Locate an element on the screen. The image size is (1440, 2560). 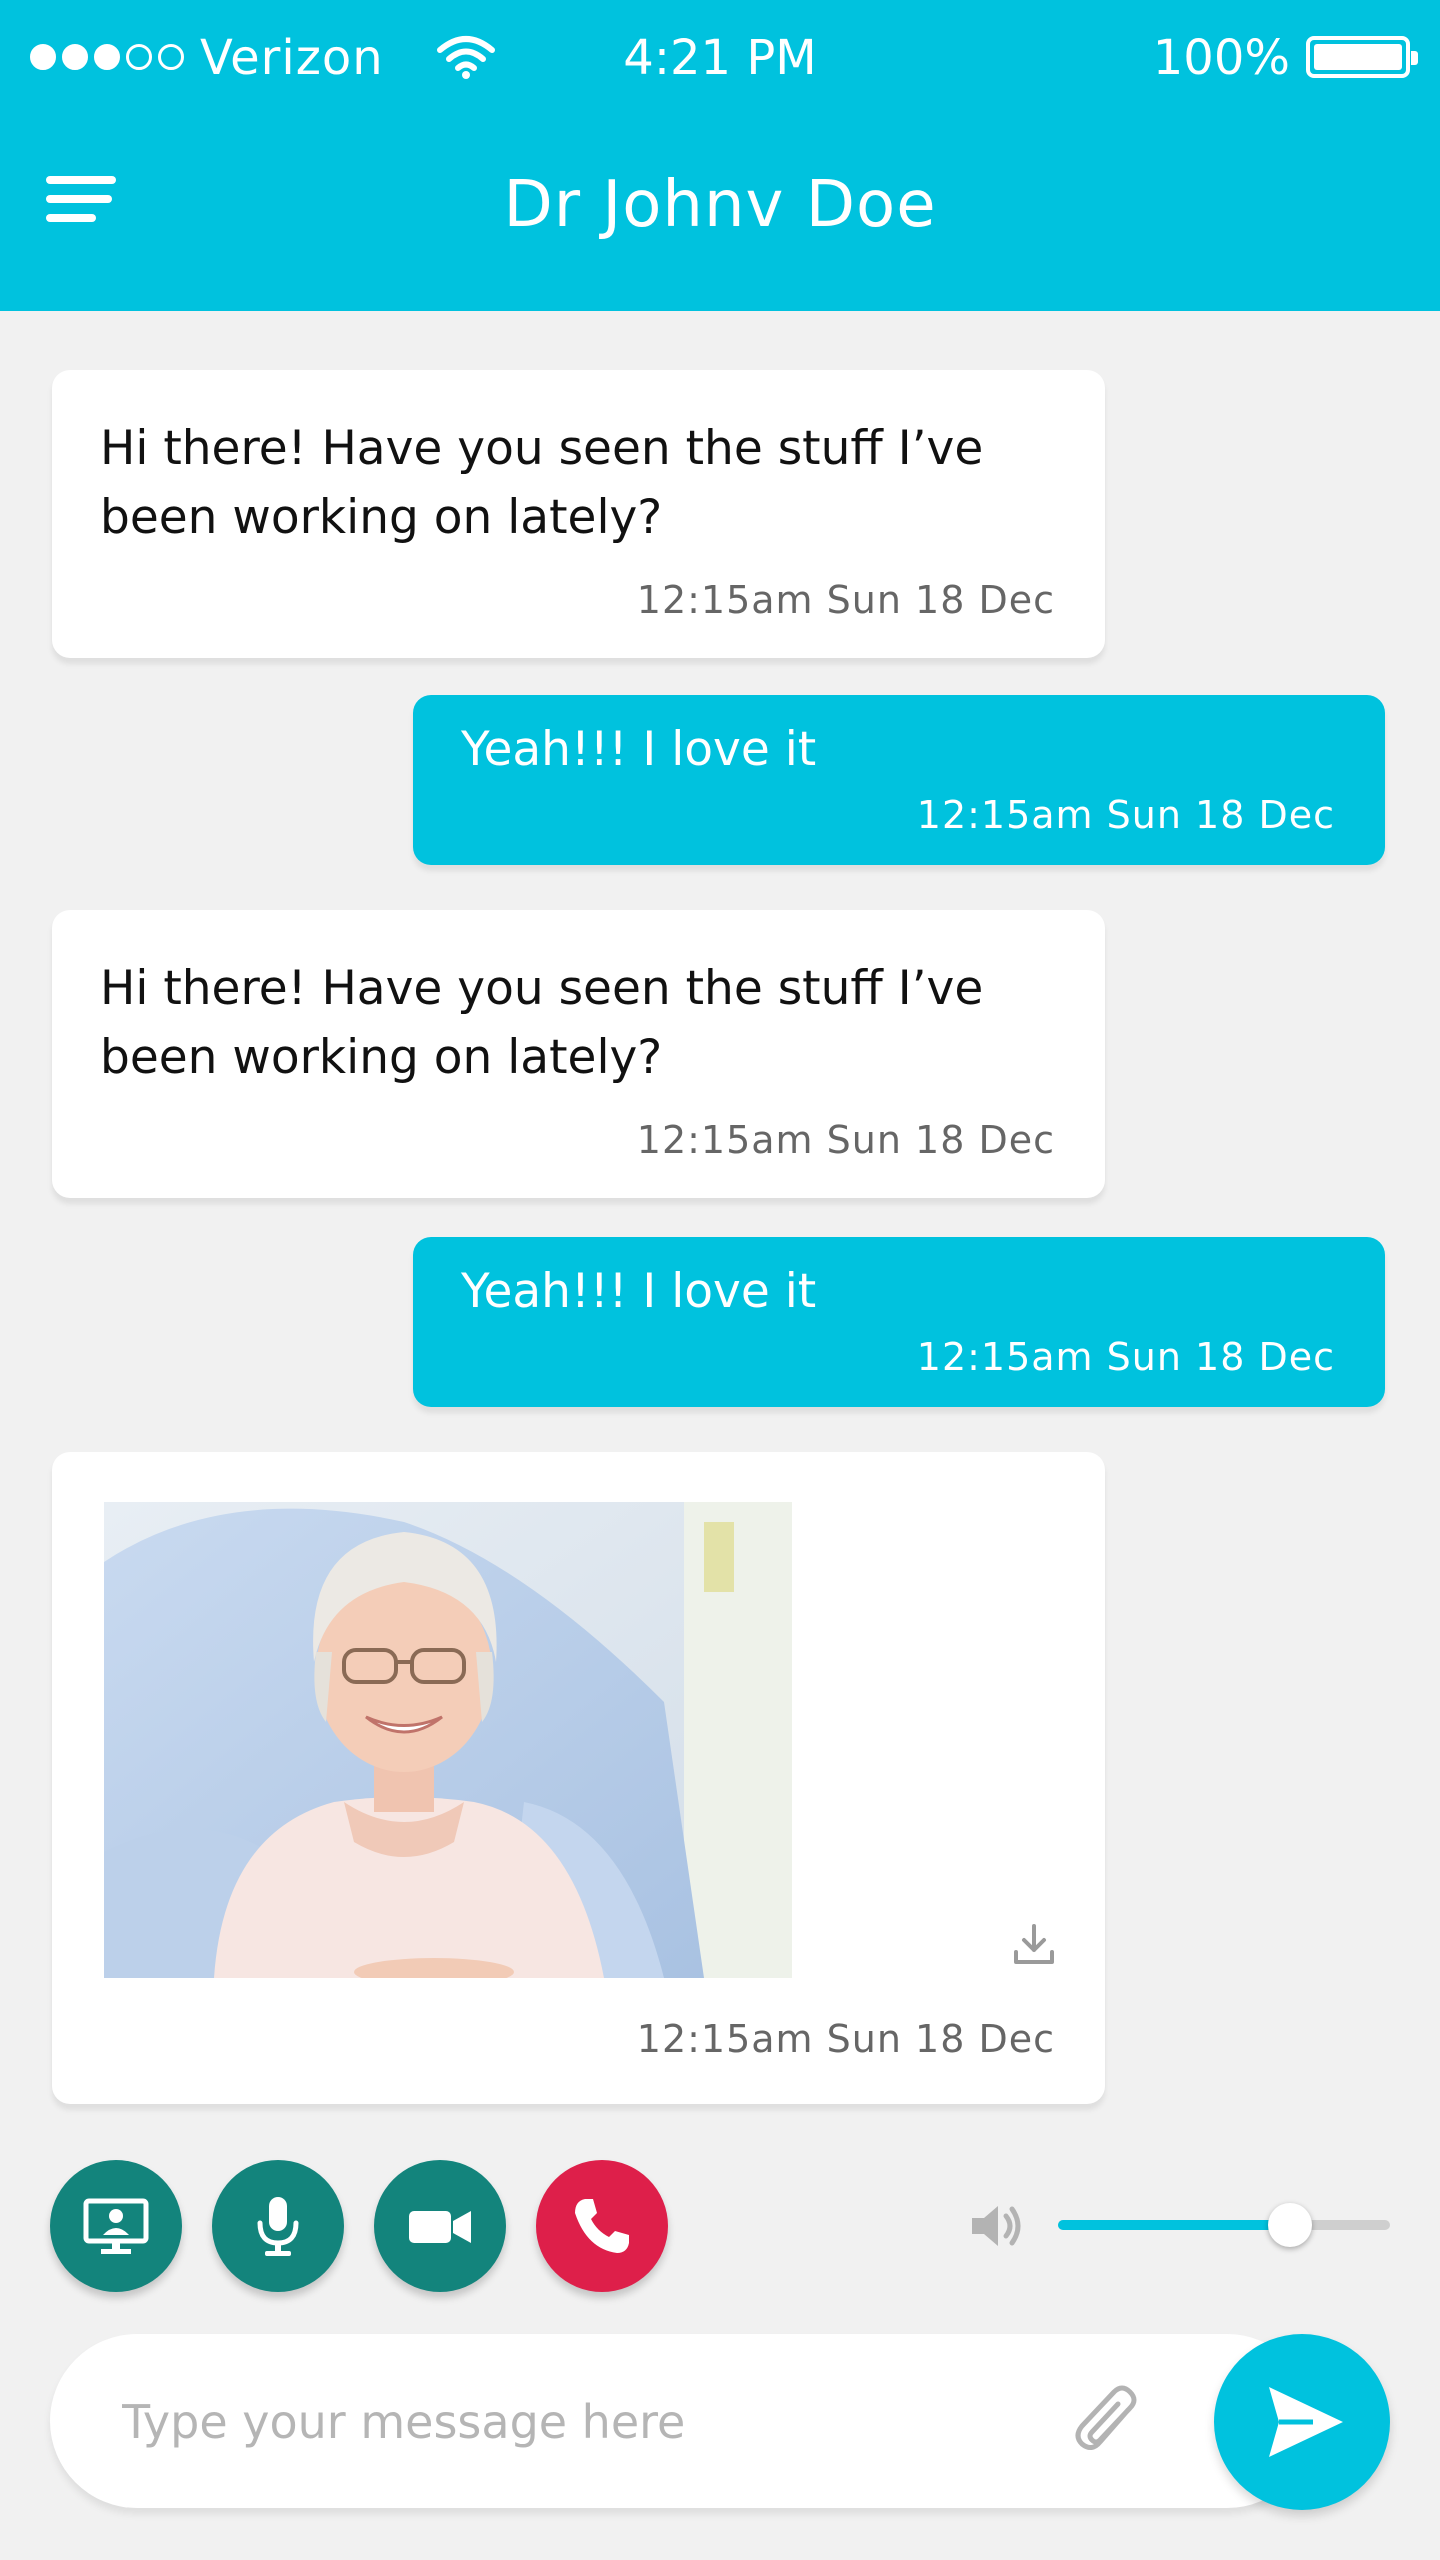
volume-icon is located at coordinates (996, 2226).